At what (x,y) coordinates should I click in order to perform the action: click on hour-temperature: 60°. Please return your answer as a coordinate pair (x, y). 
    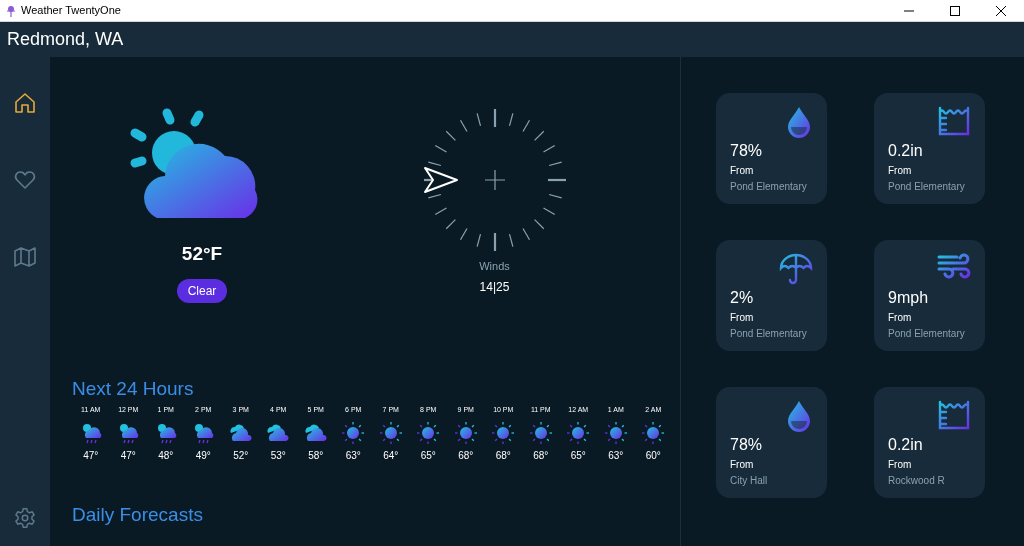
    Looking at the image, I should click on (653, 455).